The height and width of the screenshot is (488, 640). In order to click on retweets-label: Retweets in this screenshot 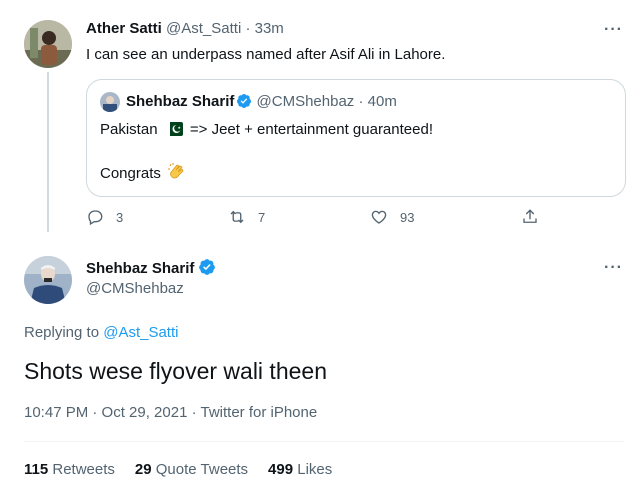, I will do `click(83, 469)`.